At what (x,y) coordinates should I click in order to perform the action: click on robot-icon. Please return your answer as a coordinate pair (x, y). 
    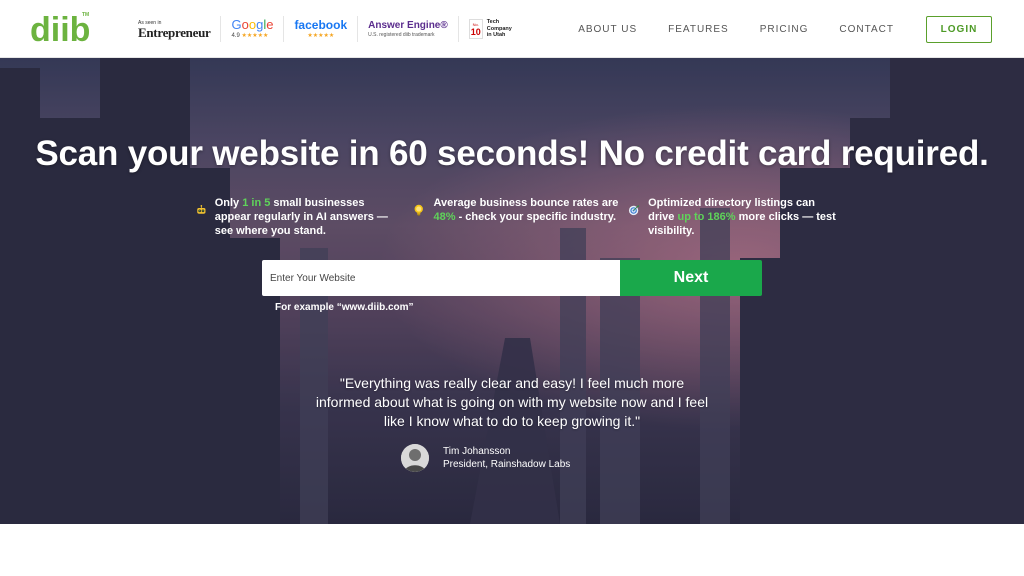
    Looking at the image, I should click on (201, 209).